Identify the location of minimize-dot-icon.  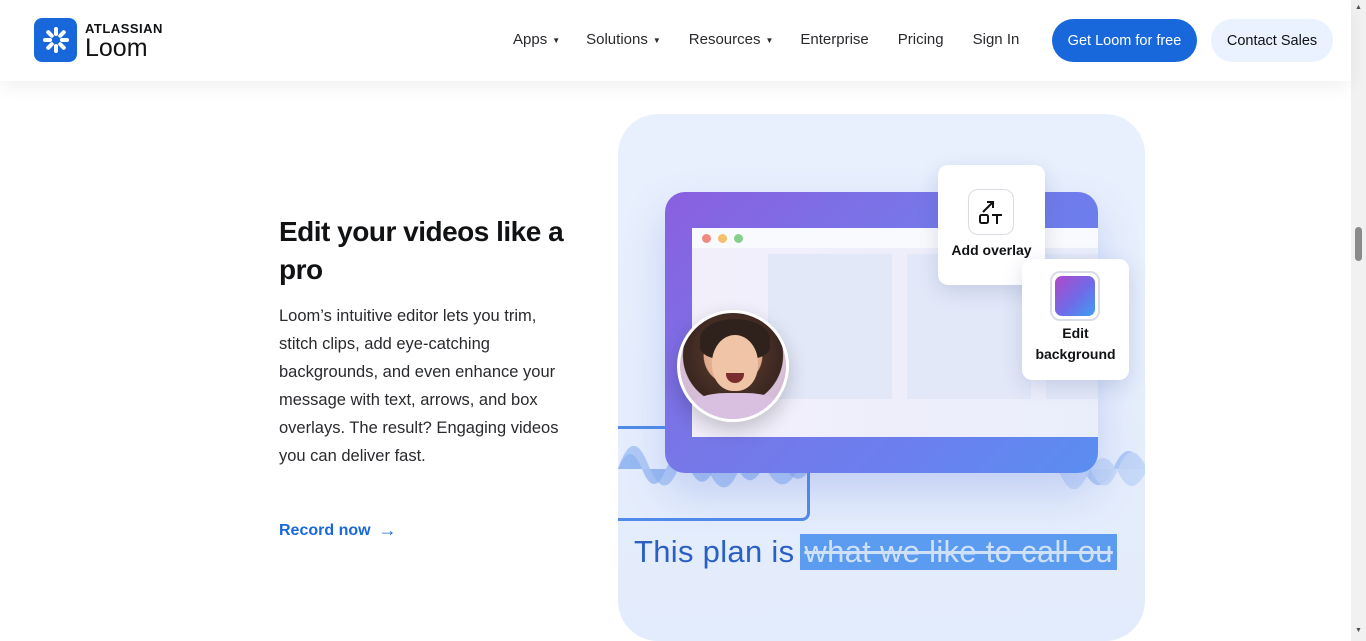
(722, 238).